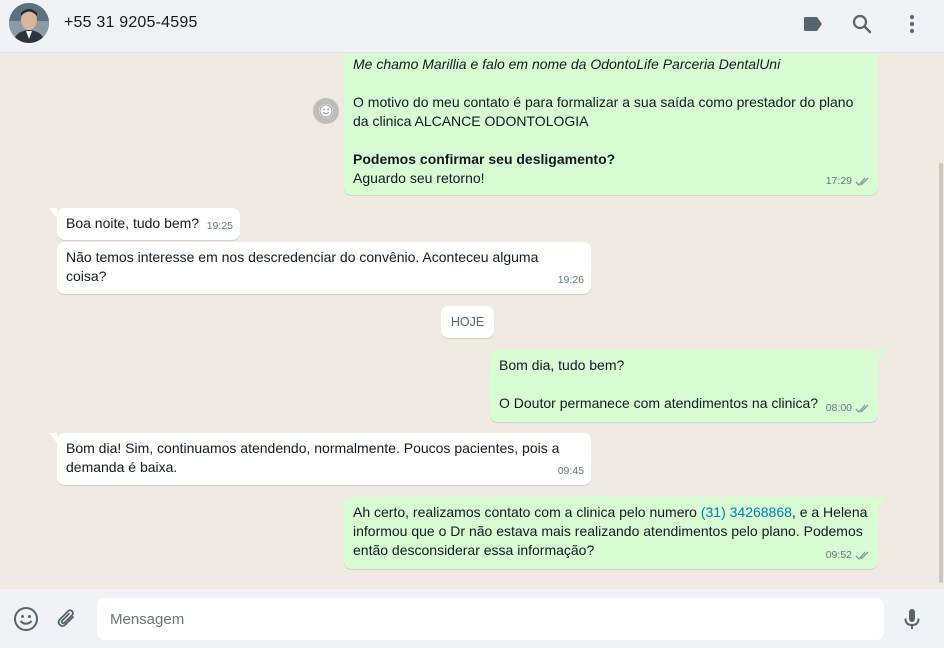 The height and width of the screenshot is (648, 944). What do you see at coordinates (26, 619) in the screenshot?
I see `emoji-icon` at bounding box center [26, 619].